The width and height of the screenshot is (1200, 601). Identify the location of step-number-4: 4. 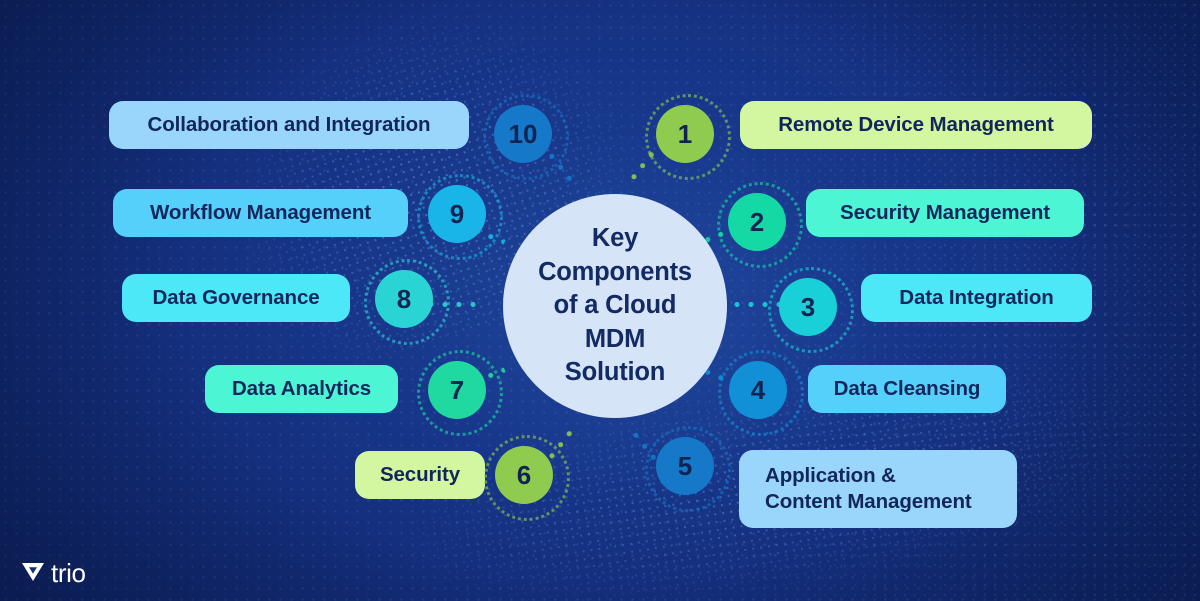
(761, 393).